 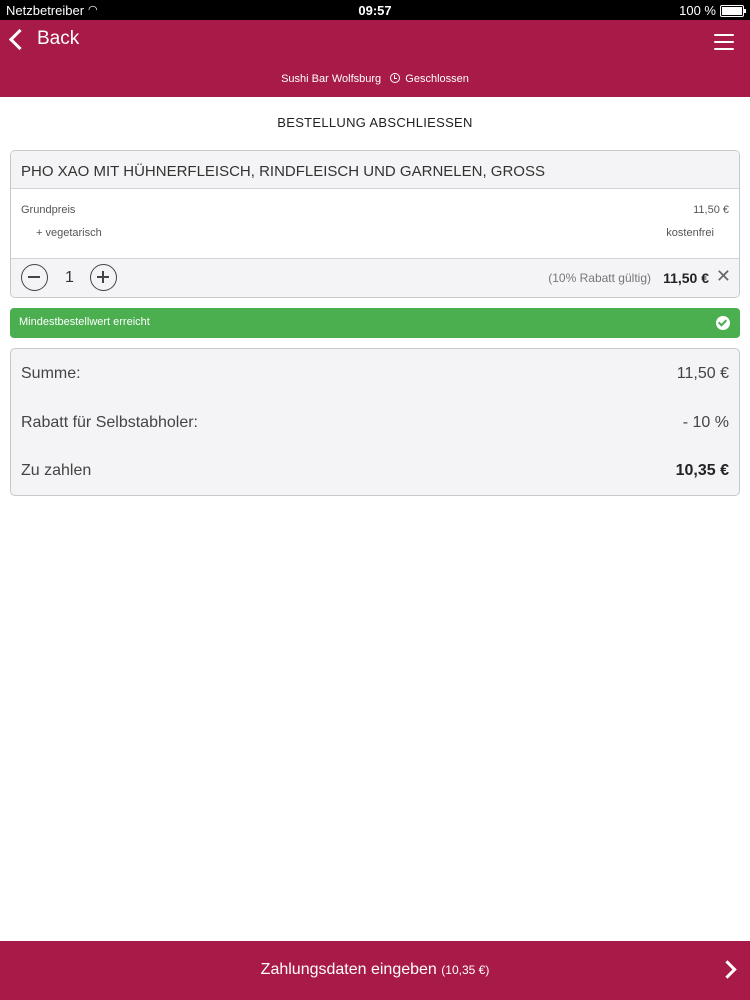 What do you see at coordinates (723, 323) in the screenshot?
I see `check-circle-icon` at bounding box center [723, 323].